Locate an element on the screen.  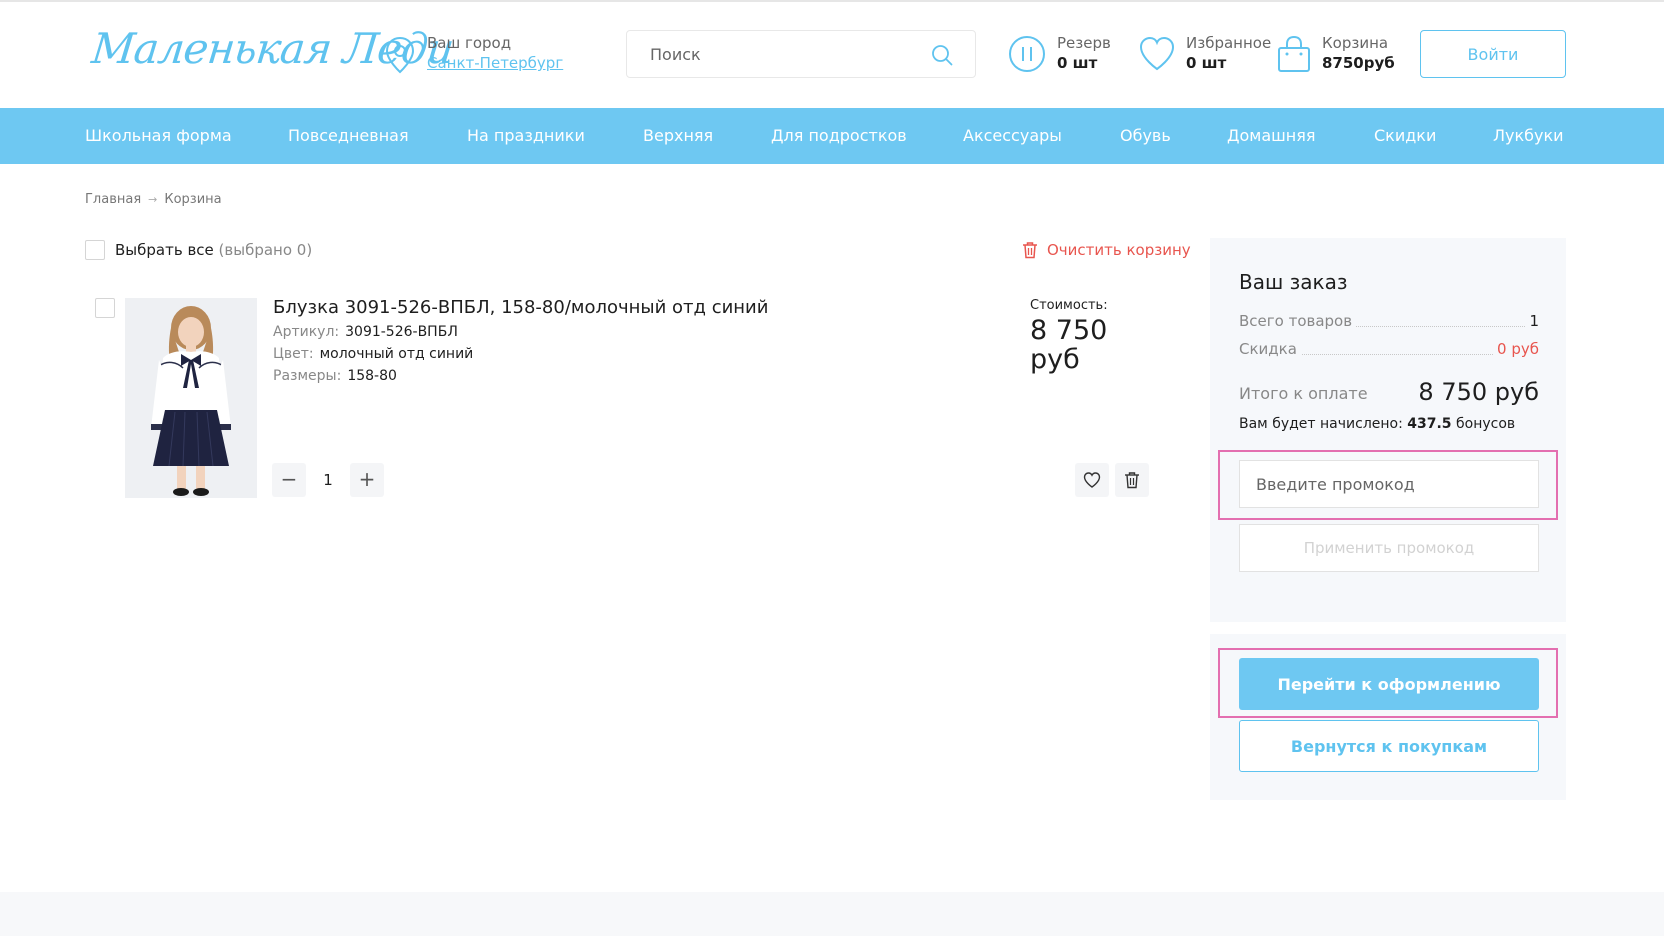
girl-in-uniform-illustration is located at coordinates (191, 398).